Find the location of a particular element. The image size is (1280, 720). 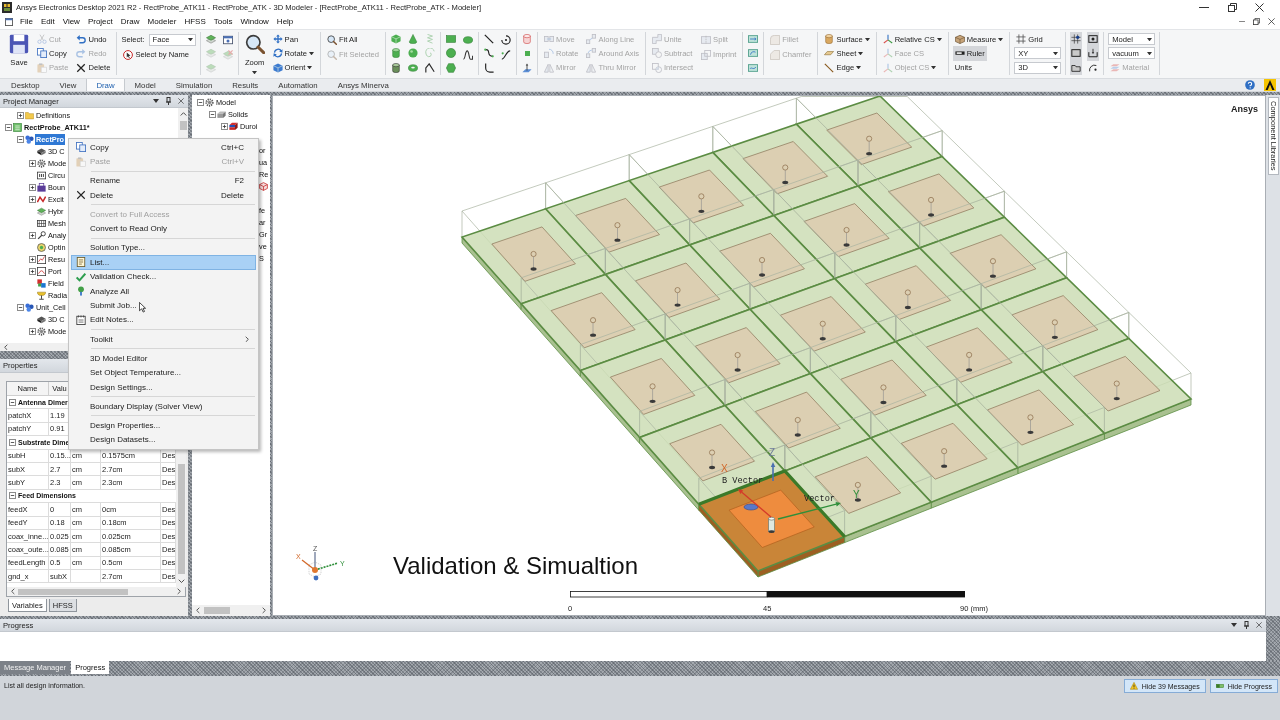

boxes-arc-icon is located at coordinates (591, 53).